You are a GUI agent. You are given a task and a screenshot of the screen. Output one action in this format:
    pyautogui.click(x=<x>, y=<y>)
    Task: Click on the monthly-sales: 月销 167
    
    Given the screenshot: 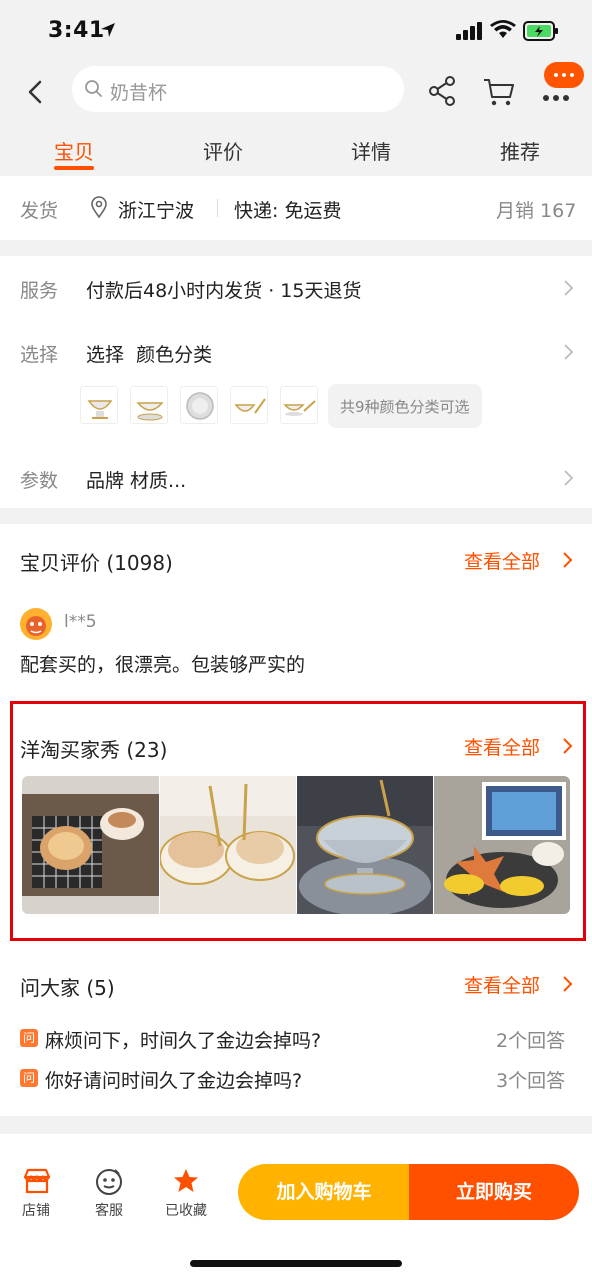 What is the action you would take?
    pyautogui.click(x=536, y=211)
    